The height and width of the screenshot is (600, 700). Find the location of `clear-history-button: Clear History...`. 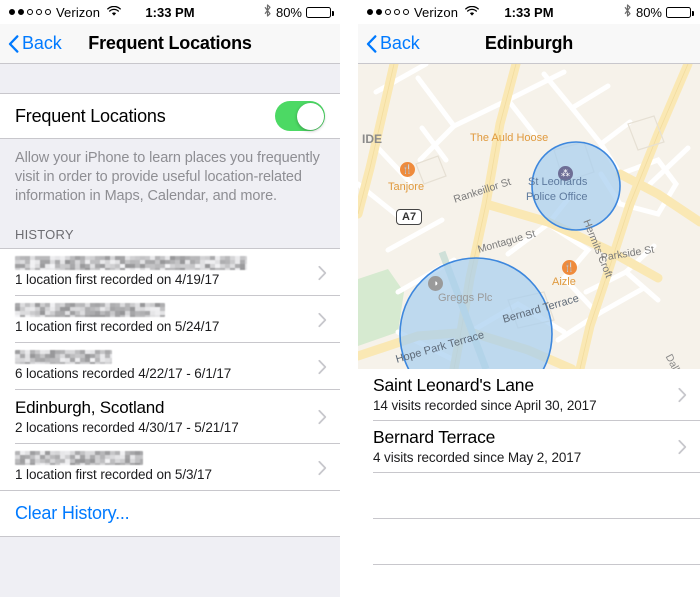

clear-history-button: Clear History... is located at coordinates (170, 514).